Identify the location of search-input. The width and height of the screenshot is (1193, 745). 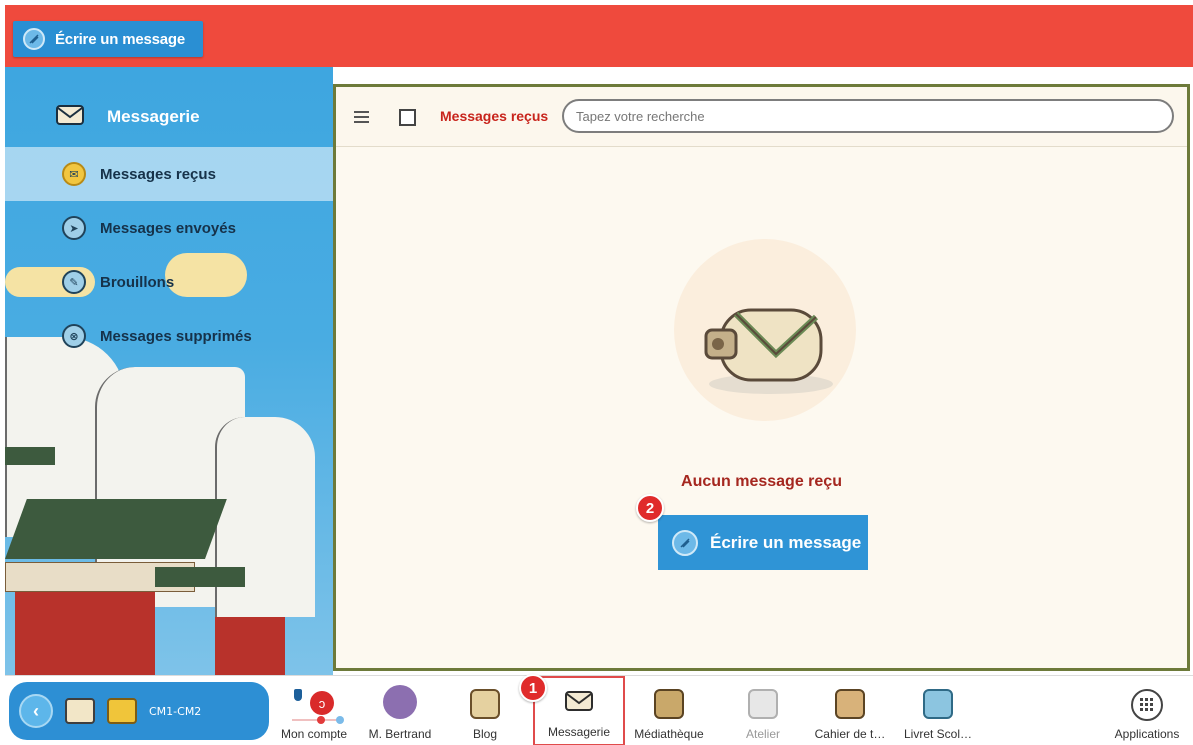
(868, 116).